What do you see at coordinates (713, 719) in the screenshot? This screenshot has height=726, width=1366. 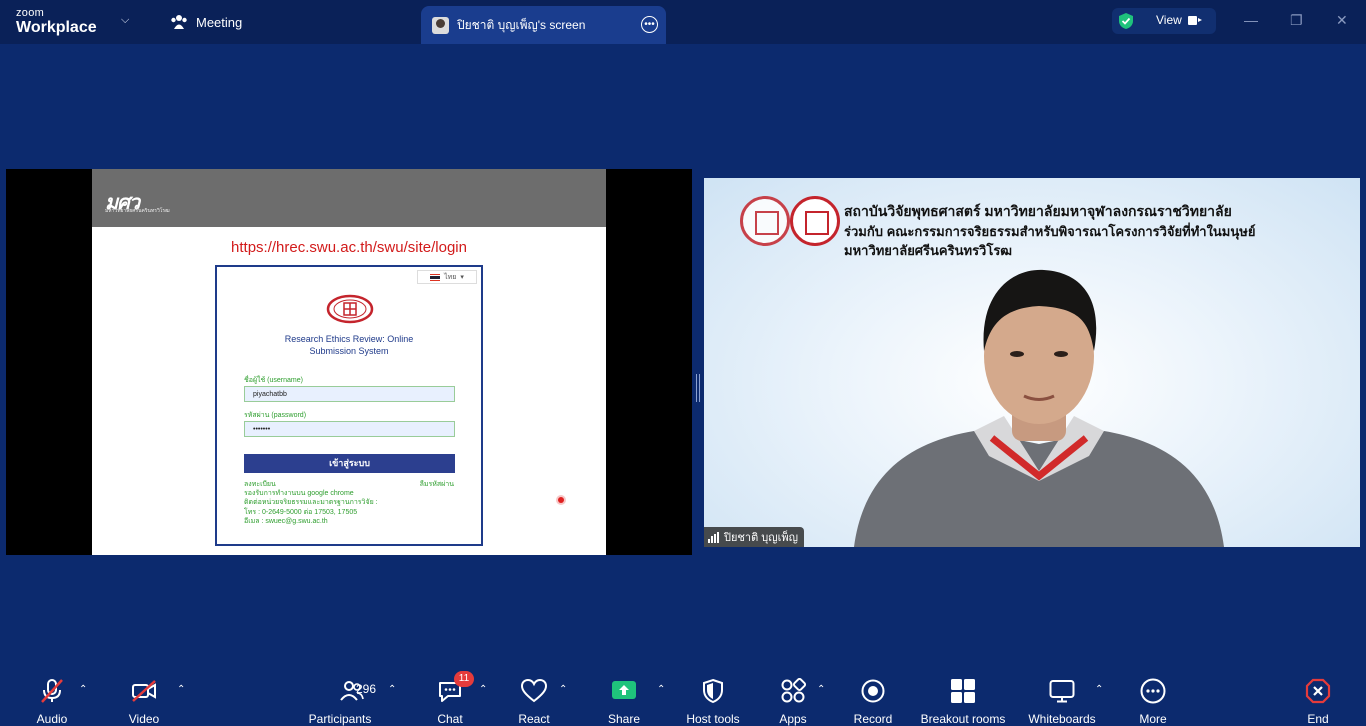 I see `host-tools-label: Host tools` at bounding box center [713, 719].